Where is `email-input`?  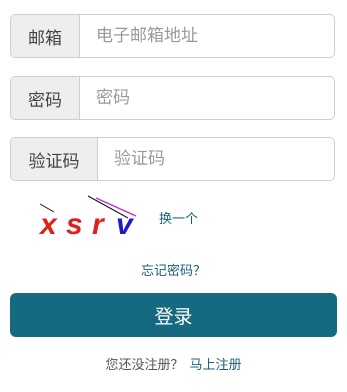 email-input is located at coordinates (207, 36).